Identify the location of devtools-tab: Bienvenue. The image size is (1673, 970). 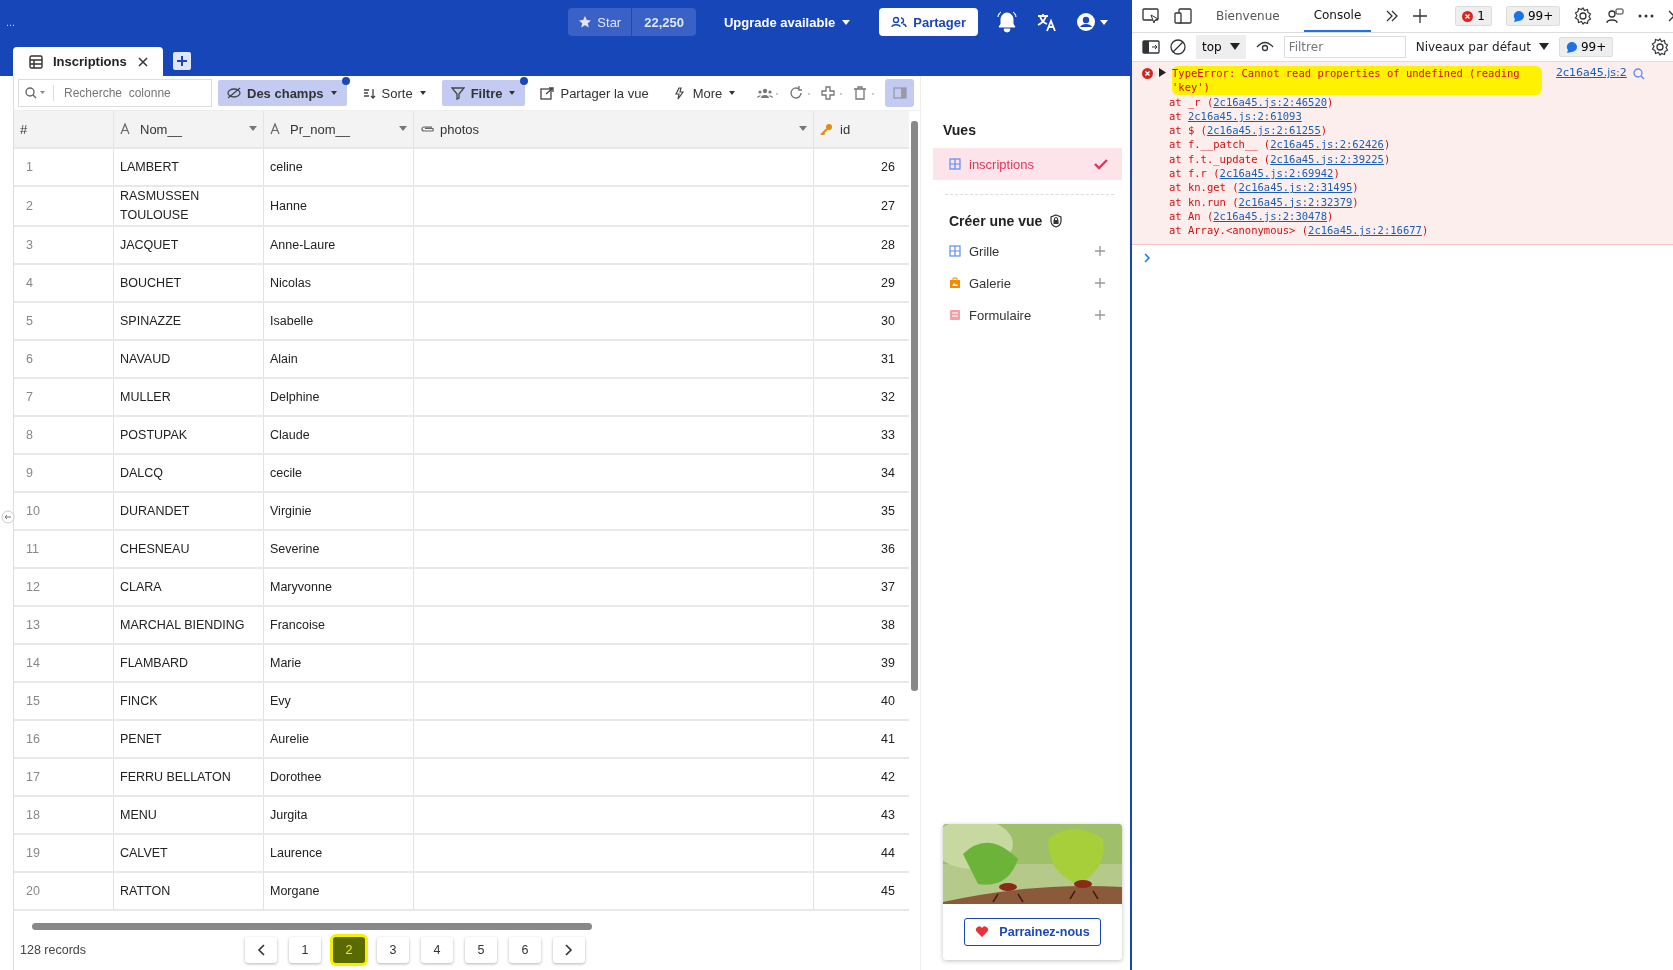
(1248, 16).